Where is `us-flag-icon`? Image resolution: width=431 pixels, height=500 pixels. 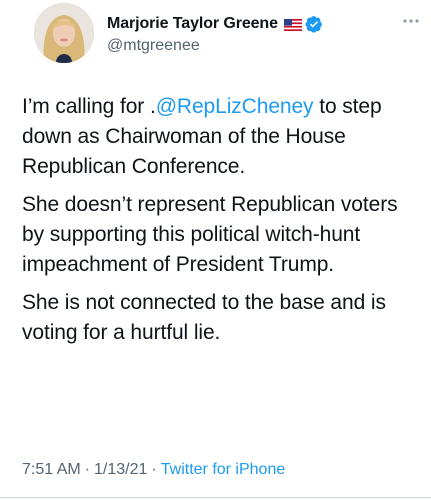 us-flag-icon is located at coordinates (292, 24).